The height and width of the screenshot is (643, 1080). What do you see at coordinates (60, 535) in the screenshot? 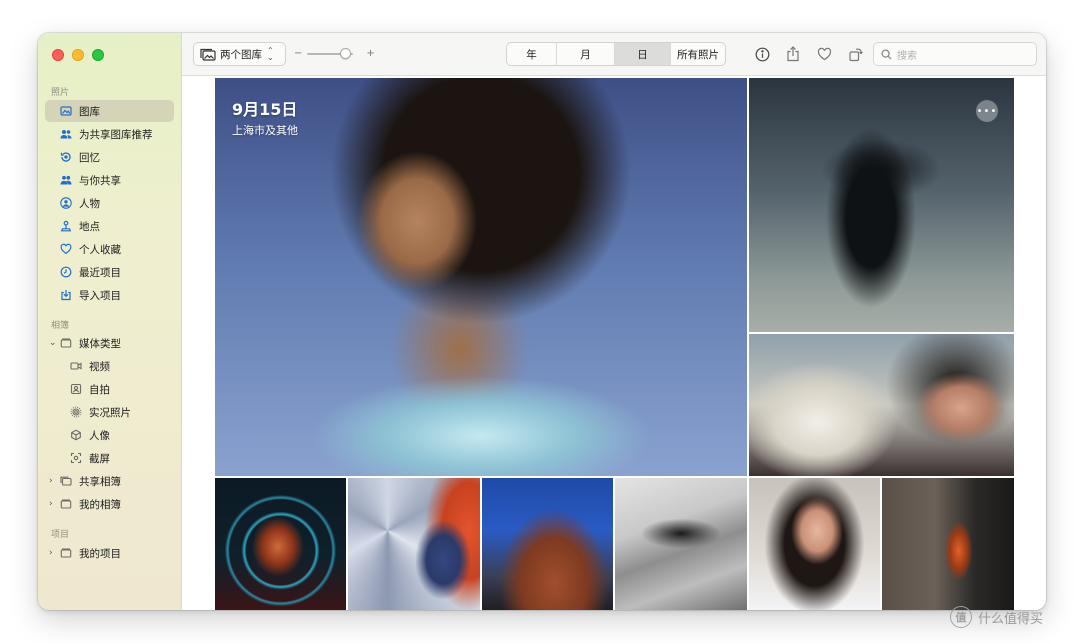
I see `section-projects-heading: 项目` at bounding box center [60, 535].